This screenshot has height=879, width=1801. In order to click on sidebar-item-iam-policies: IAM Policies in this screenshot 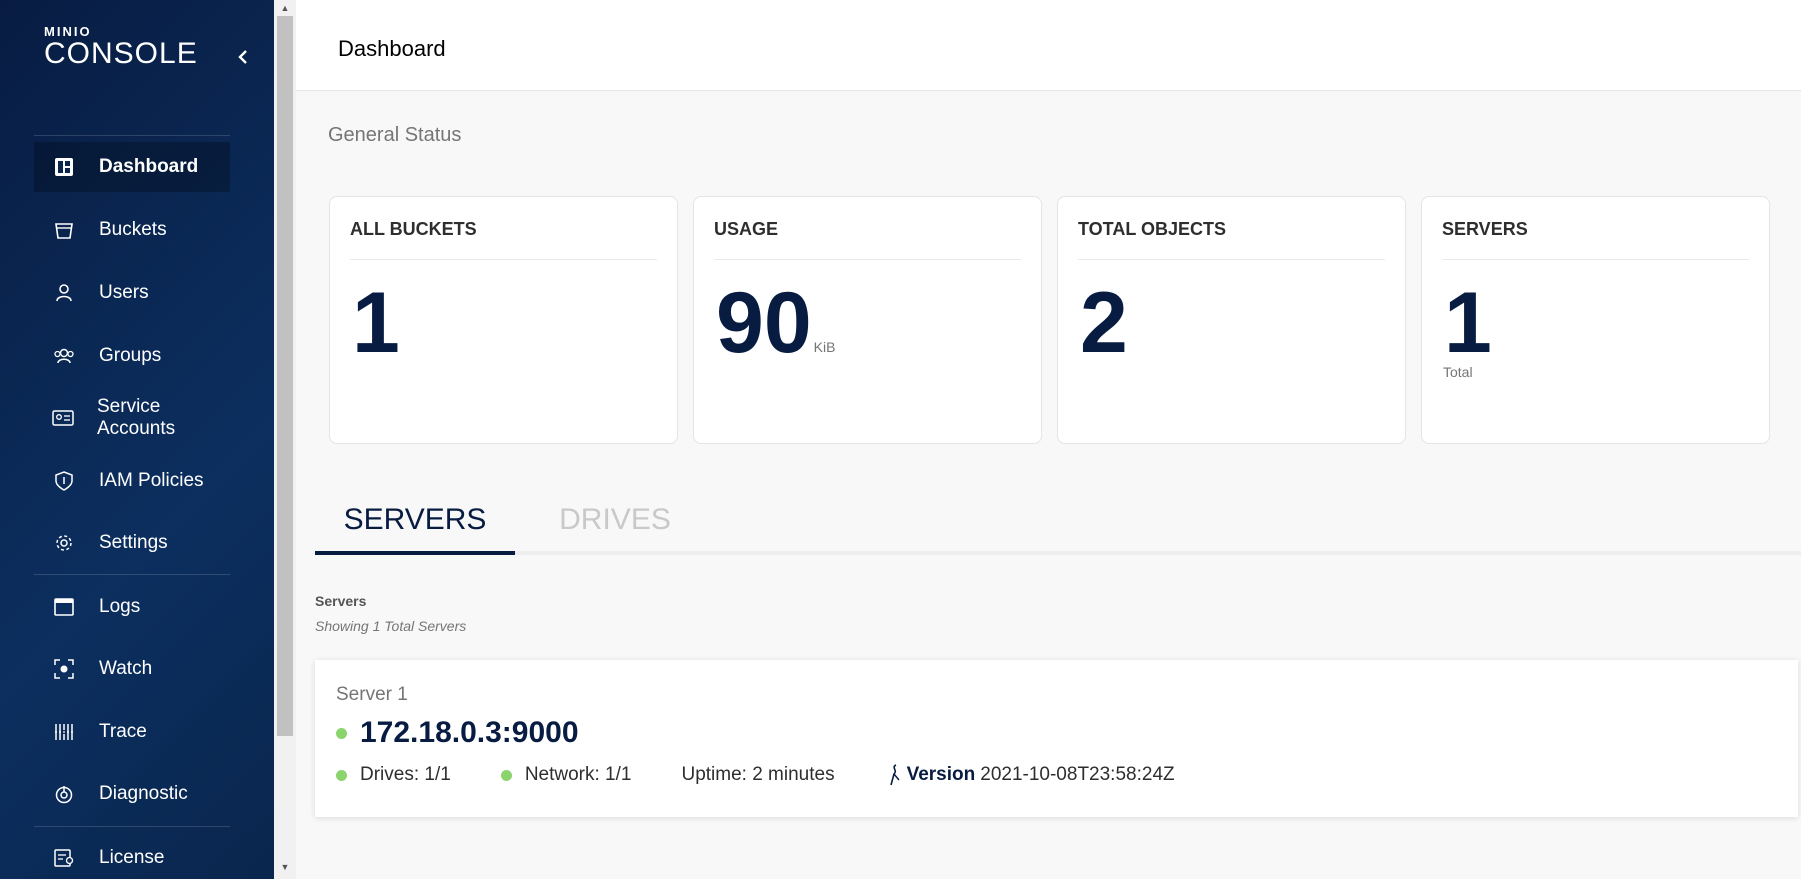, I will do `click(132, 481)`.